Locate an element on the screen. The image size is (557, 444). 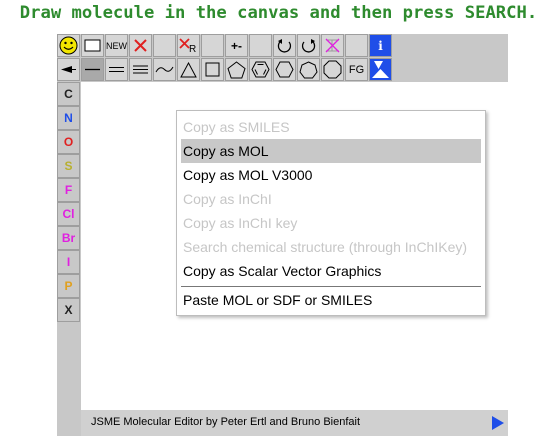
menu-item-copy-svg: Copy as Scalar Vector Graphics is located at coordinates (331, 271).